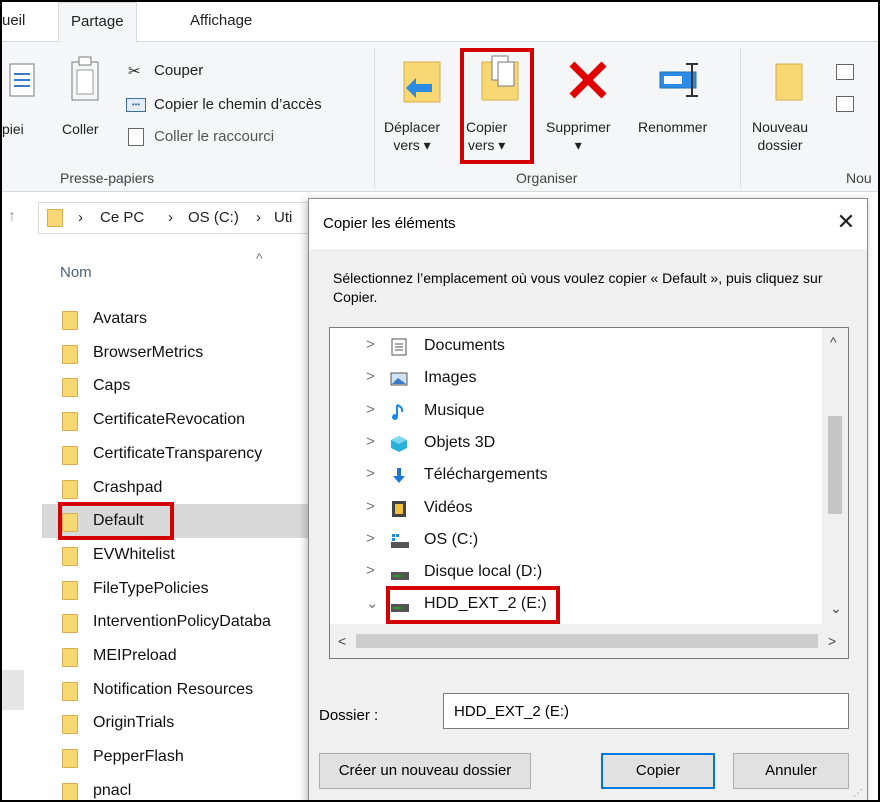  I want to click on tree-item-label: Documents, so click(464, 345).